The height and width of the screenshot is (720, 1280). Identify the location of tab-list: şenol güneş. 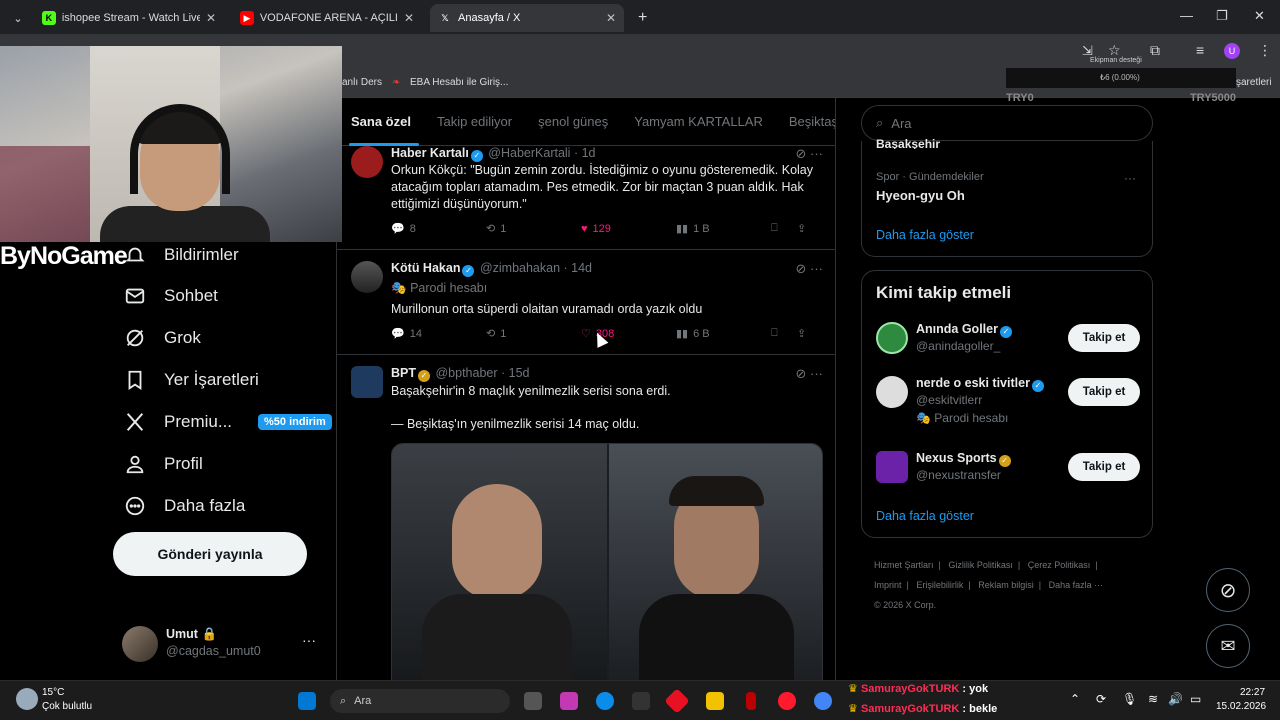
(573, 121).